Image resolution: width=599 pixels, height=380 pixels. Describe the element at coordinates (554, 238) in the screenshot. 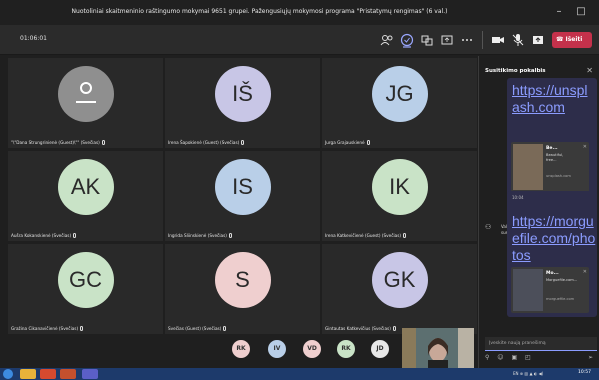

I see `message-link: https://morguefile.com/photos` at that location.